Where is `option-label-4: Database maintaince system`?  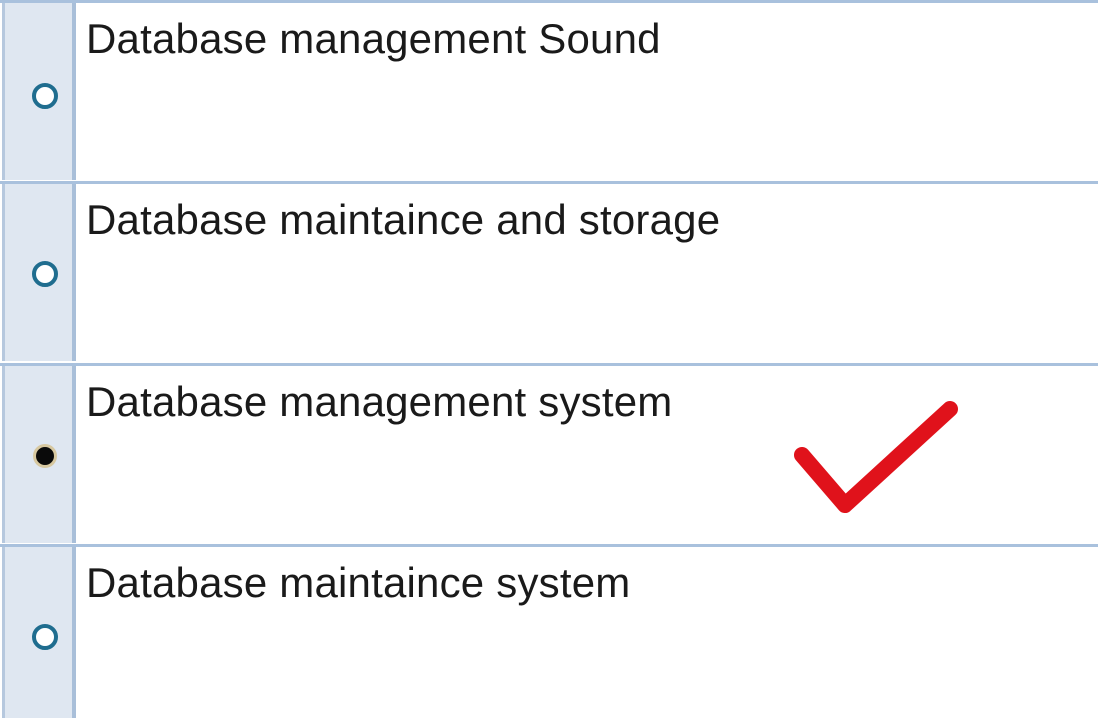
option-label-4: Database maintaince system is located at coordinates (358, 582).